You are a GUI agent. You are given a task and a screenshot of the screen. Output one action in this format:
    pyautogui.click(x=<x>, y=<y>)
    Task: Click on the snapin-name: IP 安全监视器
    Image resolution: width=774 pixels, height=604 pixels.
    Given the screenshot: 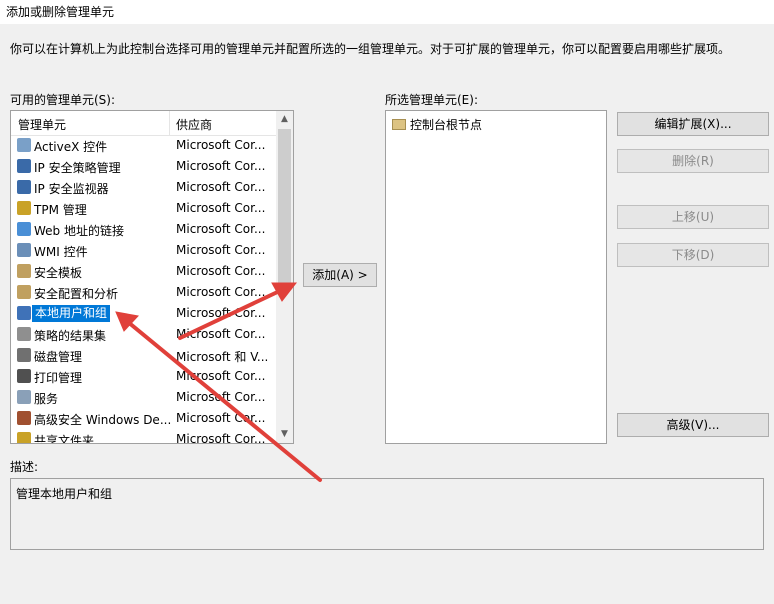 What is the action you would take?
    pyautogui.click(x=71, y=189)
    